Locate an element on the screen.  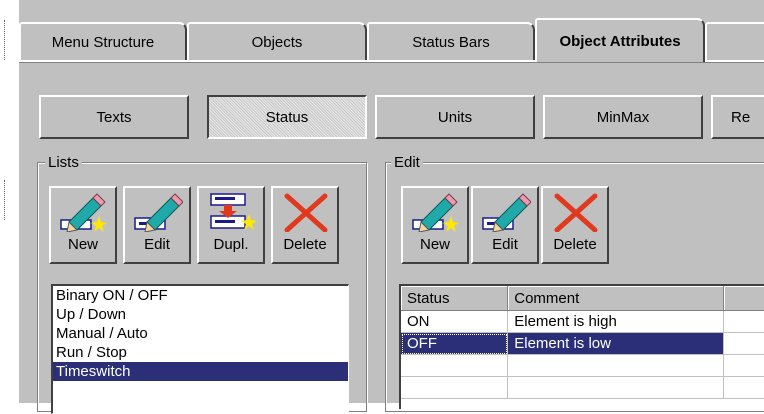
lists-new-button: New is located at coordinates (83, 225).